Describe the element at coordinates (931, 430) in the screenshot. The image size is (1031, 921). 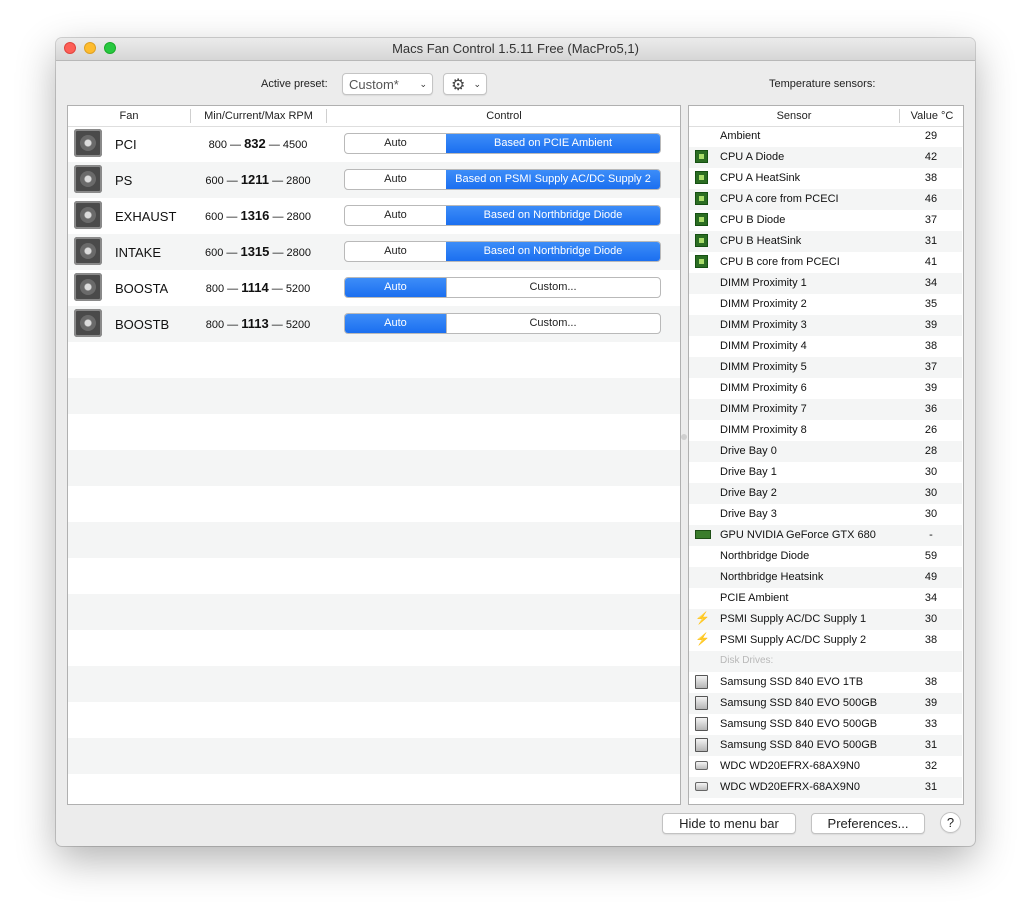
I see `sensor-value: 26` at that location.